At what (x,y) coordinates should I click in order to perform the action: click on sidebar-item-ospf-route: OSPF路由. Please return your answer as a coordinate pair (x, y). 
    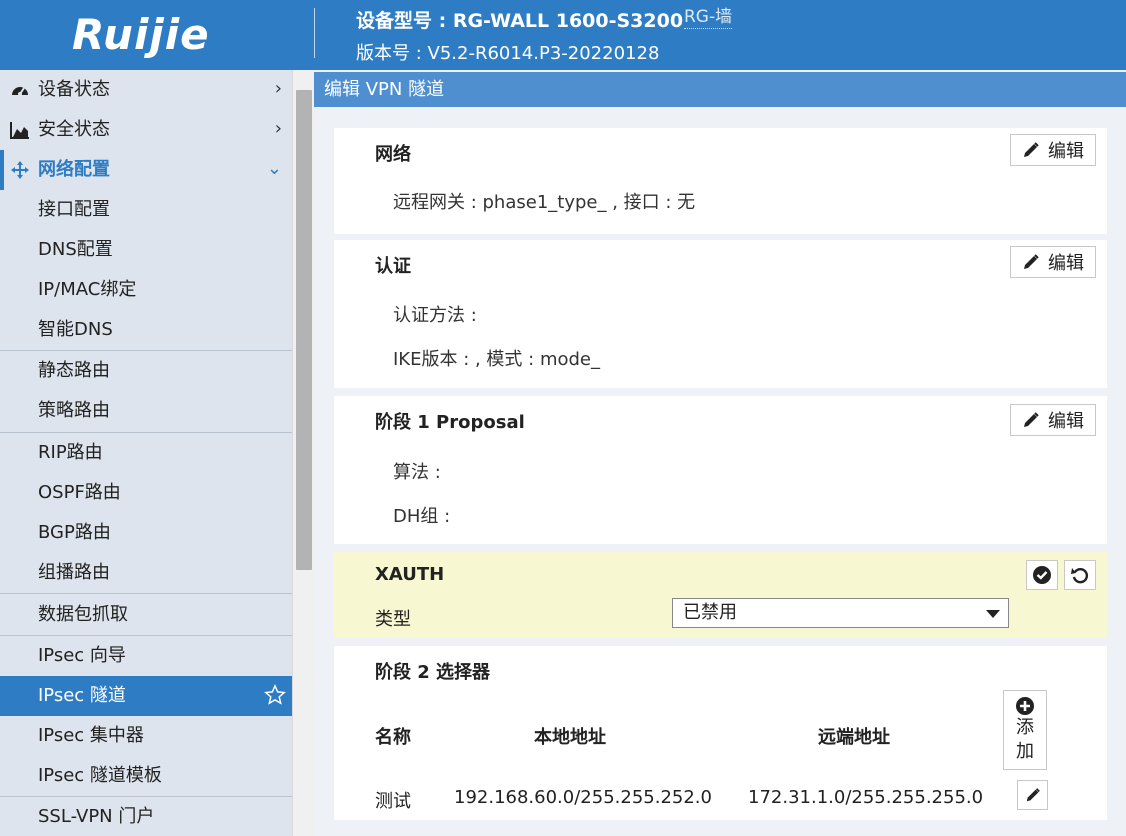
    Looking at the image, I should click on (146, 493).